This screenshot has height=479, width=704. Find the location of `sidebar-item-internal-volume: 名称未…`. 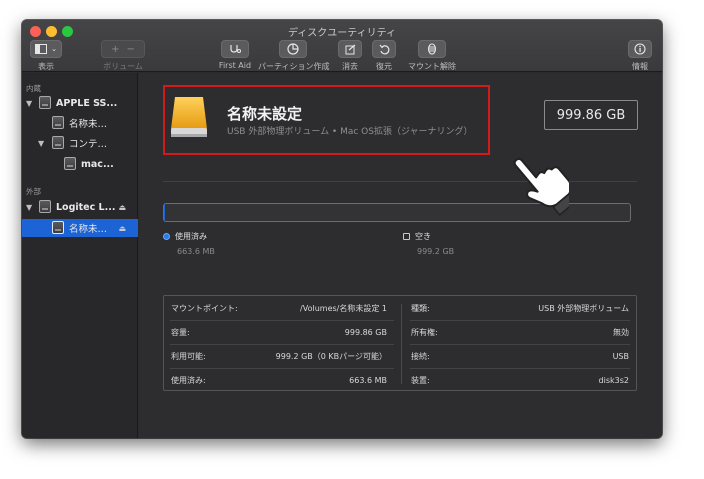

sidebar-item-internal-volume: 名称未… is located at coordinates (80, 123).